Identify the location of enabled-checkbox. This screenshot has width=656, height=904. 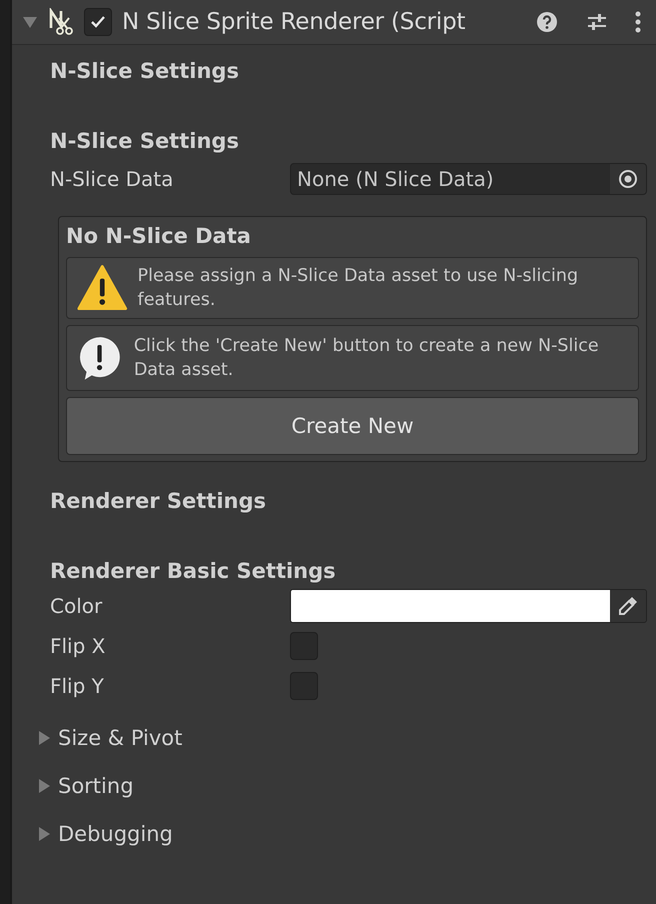
(98, 22).